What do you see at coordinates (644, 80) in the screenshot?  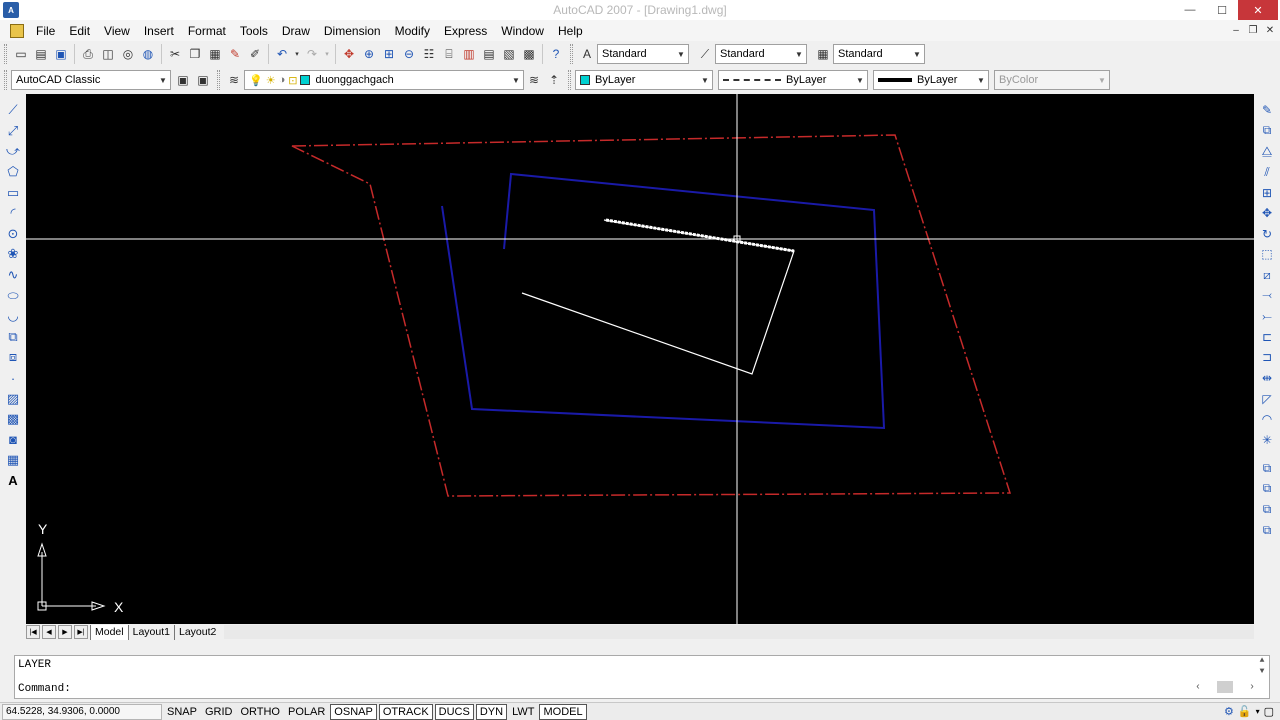 I see `color-select: ByLayer ▼` at bounding box center [644, 80].